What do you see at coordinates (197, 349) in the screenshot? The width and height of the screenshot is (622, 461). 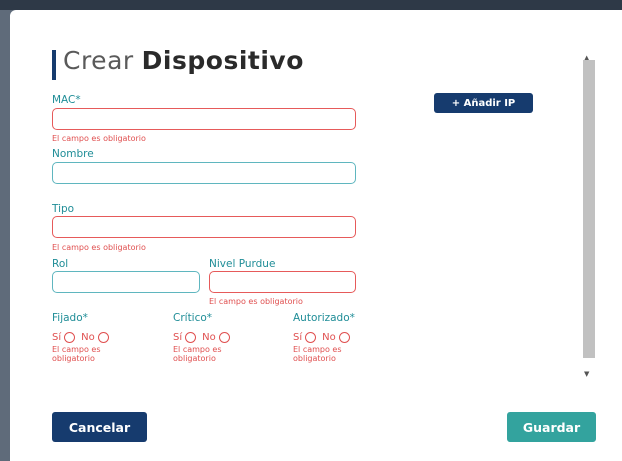 I see `critico-error-line1: El campo es` at bounding box center [197, 349].